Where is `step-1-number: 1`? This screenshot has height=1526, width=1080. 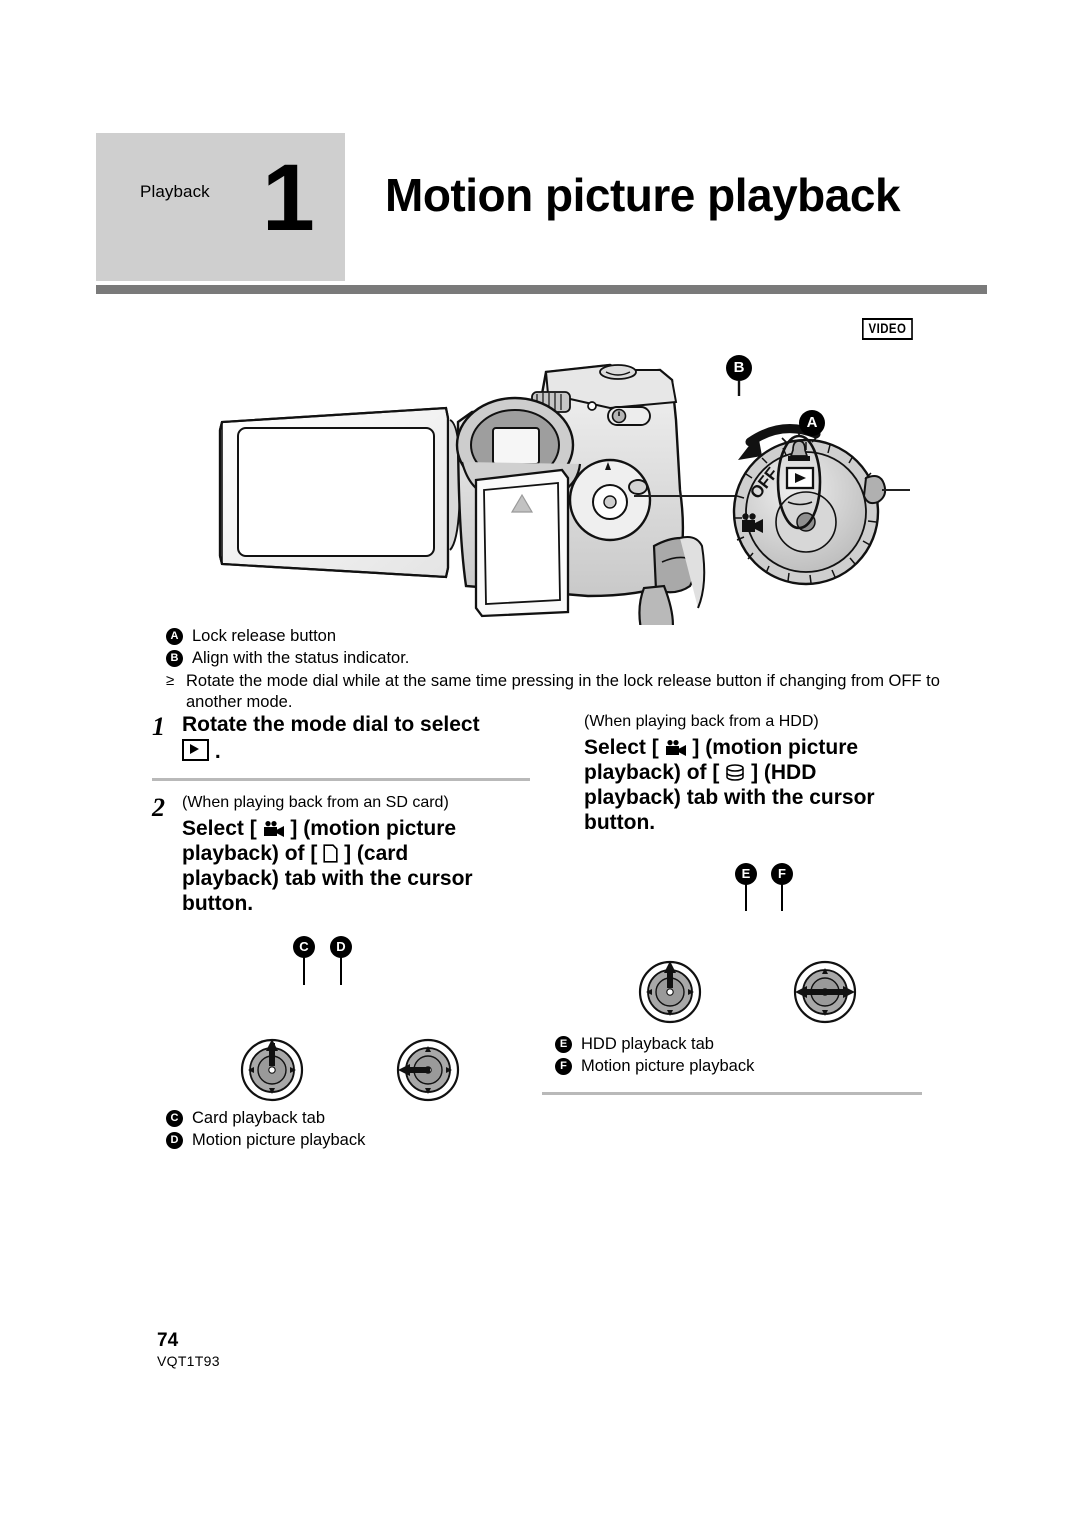
step-1-number: 1 is located at coordinates (158, 726).